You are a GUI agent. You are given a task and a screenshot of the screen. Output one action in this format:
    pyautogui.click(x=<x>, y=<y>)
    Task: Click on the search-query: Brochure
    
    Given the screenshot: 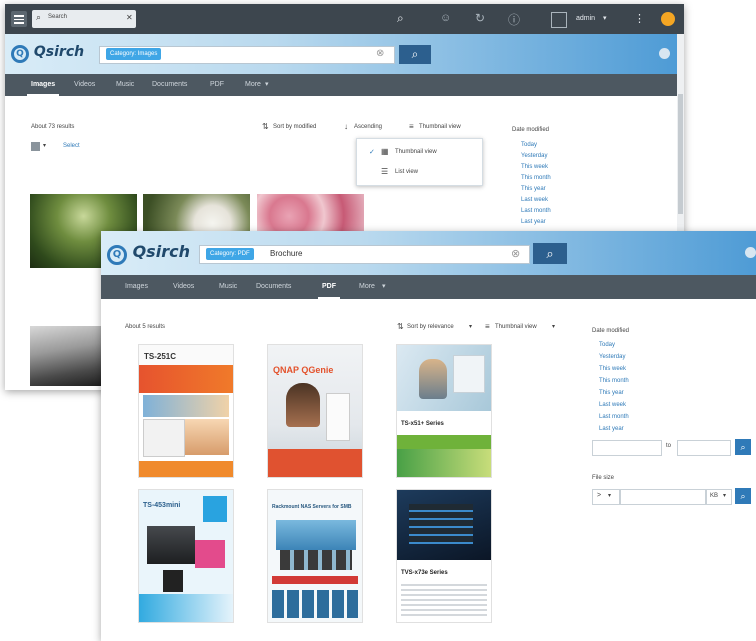 What is the action you would take?
    pyautogui.click(x=286, y=253)
    